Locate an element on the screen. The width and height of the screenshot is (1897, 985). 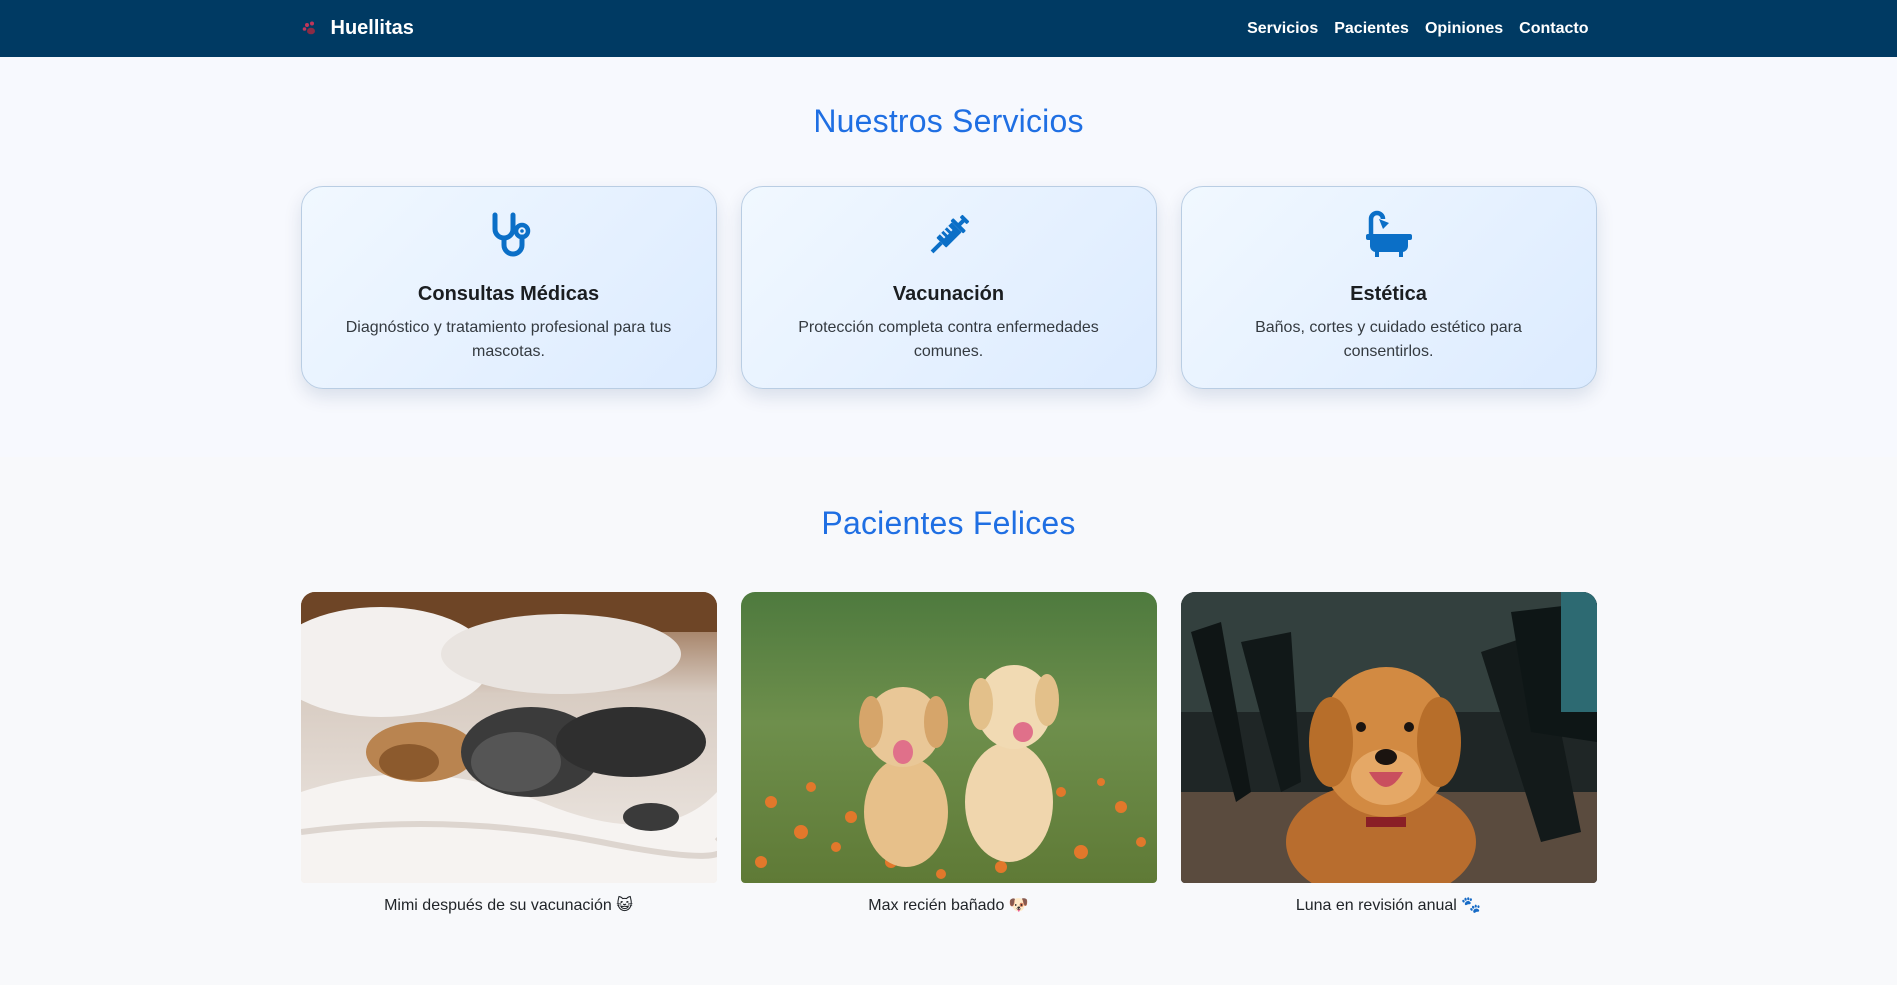
patient-card-mimi: Mimi después de su vacunación 😺 is located at coordinates (508, 753).